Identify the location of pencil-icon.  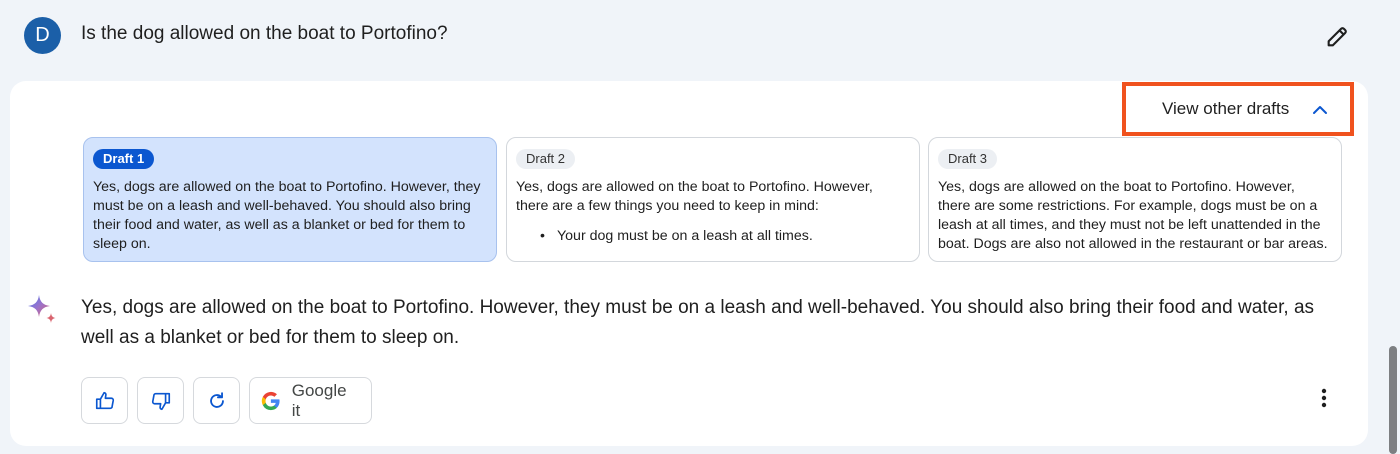
(1337, 37).